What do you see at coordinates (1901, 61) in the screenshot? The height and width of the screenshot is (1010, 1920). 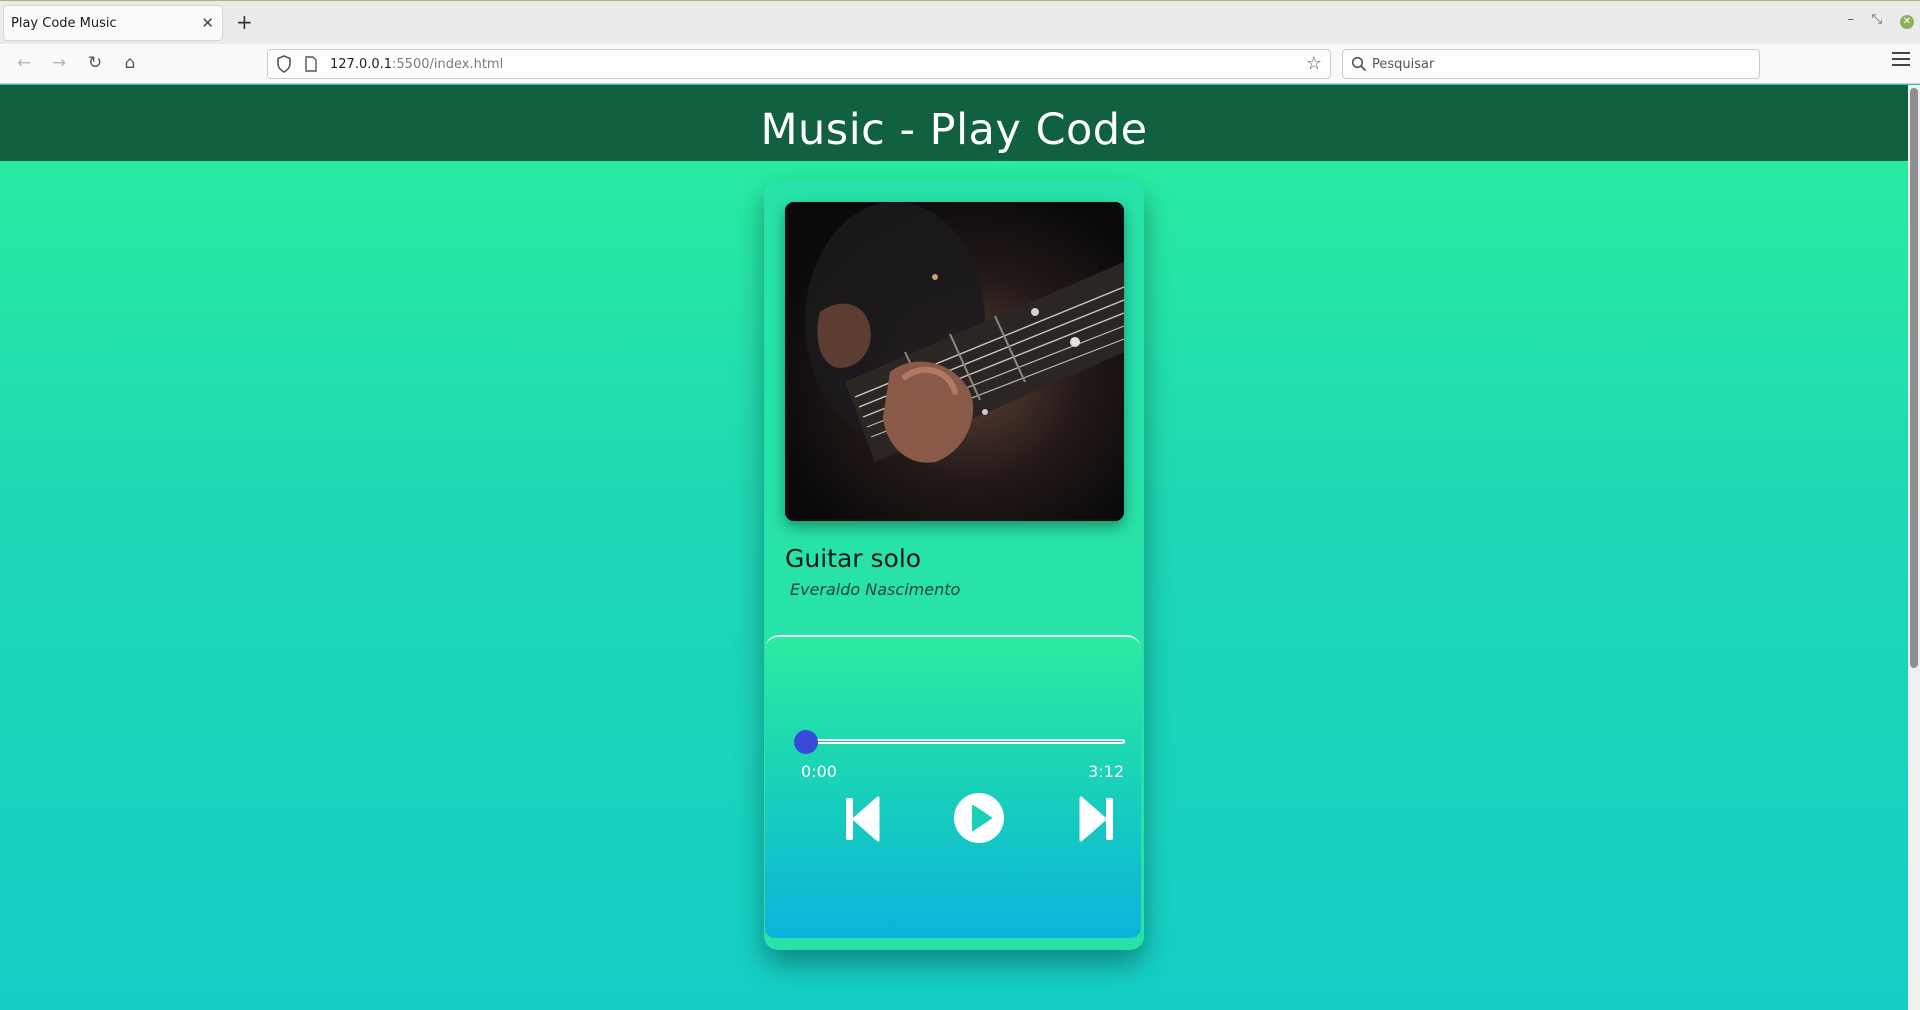 I see `hamburger-menu-icon` at bounding box center [1901, 61].